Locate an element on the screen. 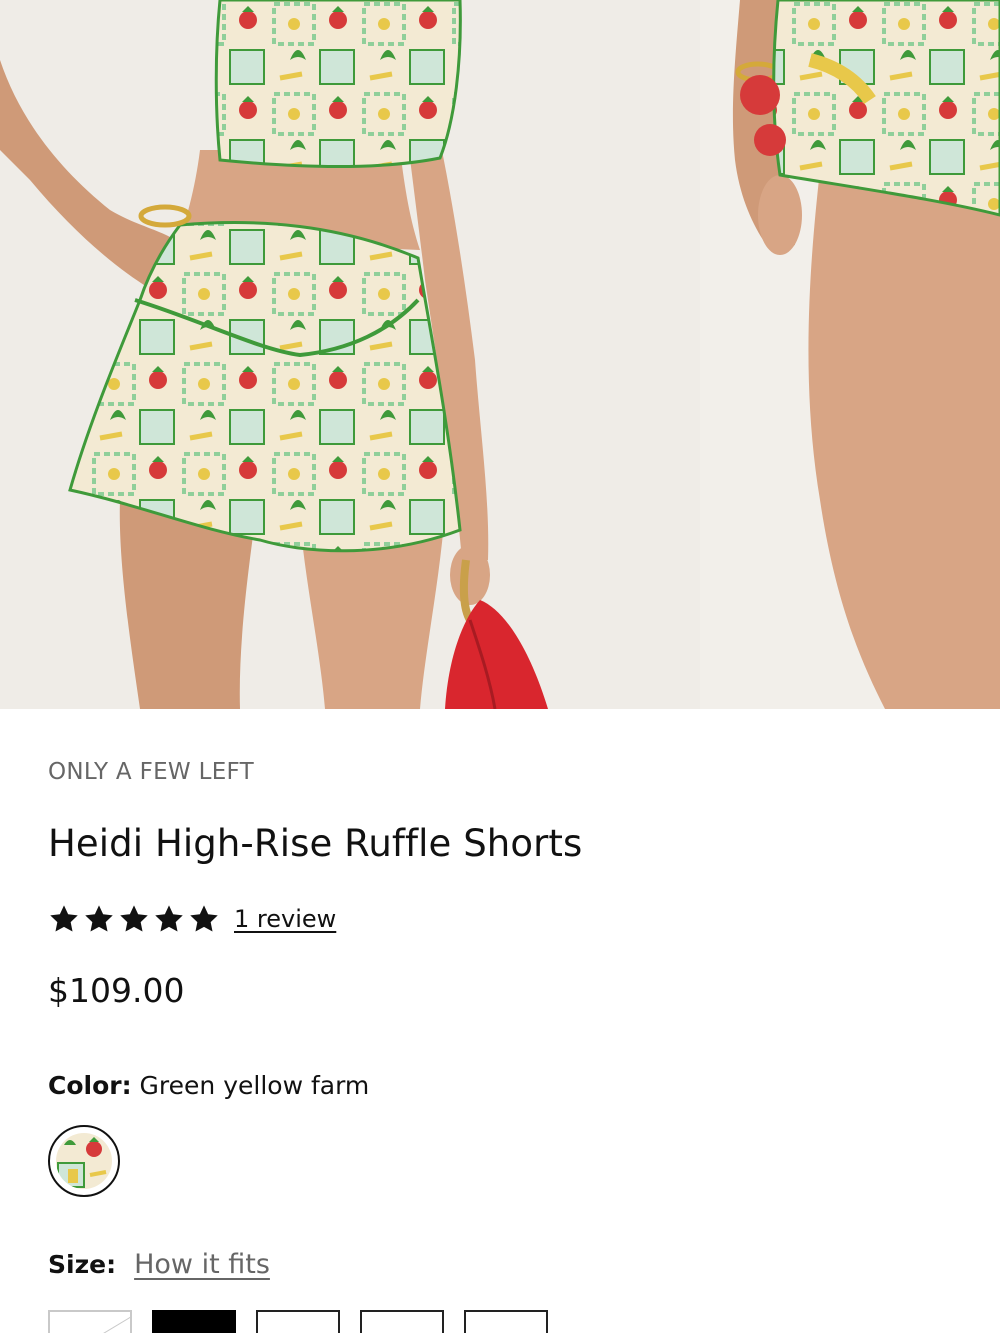 This screenshot has height=1333, width=1000. stock-note: ONLY A FEW LEFT is located at coordinates (151, 772).